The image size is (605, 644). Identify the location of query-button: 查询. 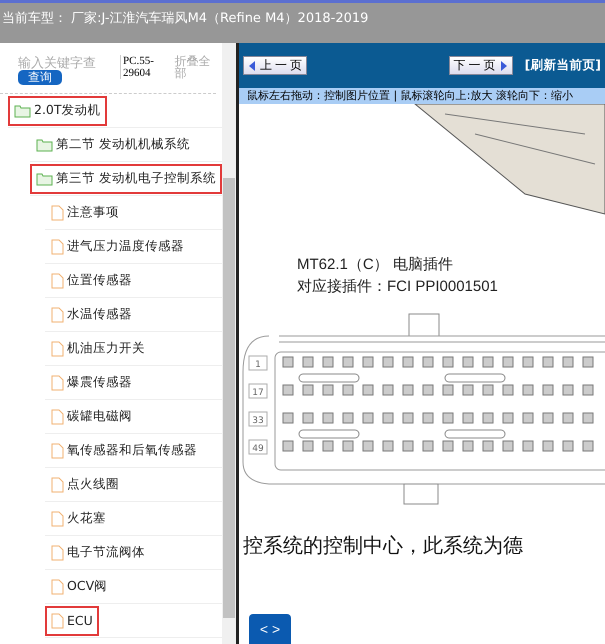
(40, 77).